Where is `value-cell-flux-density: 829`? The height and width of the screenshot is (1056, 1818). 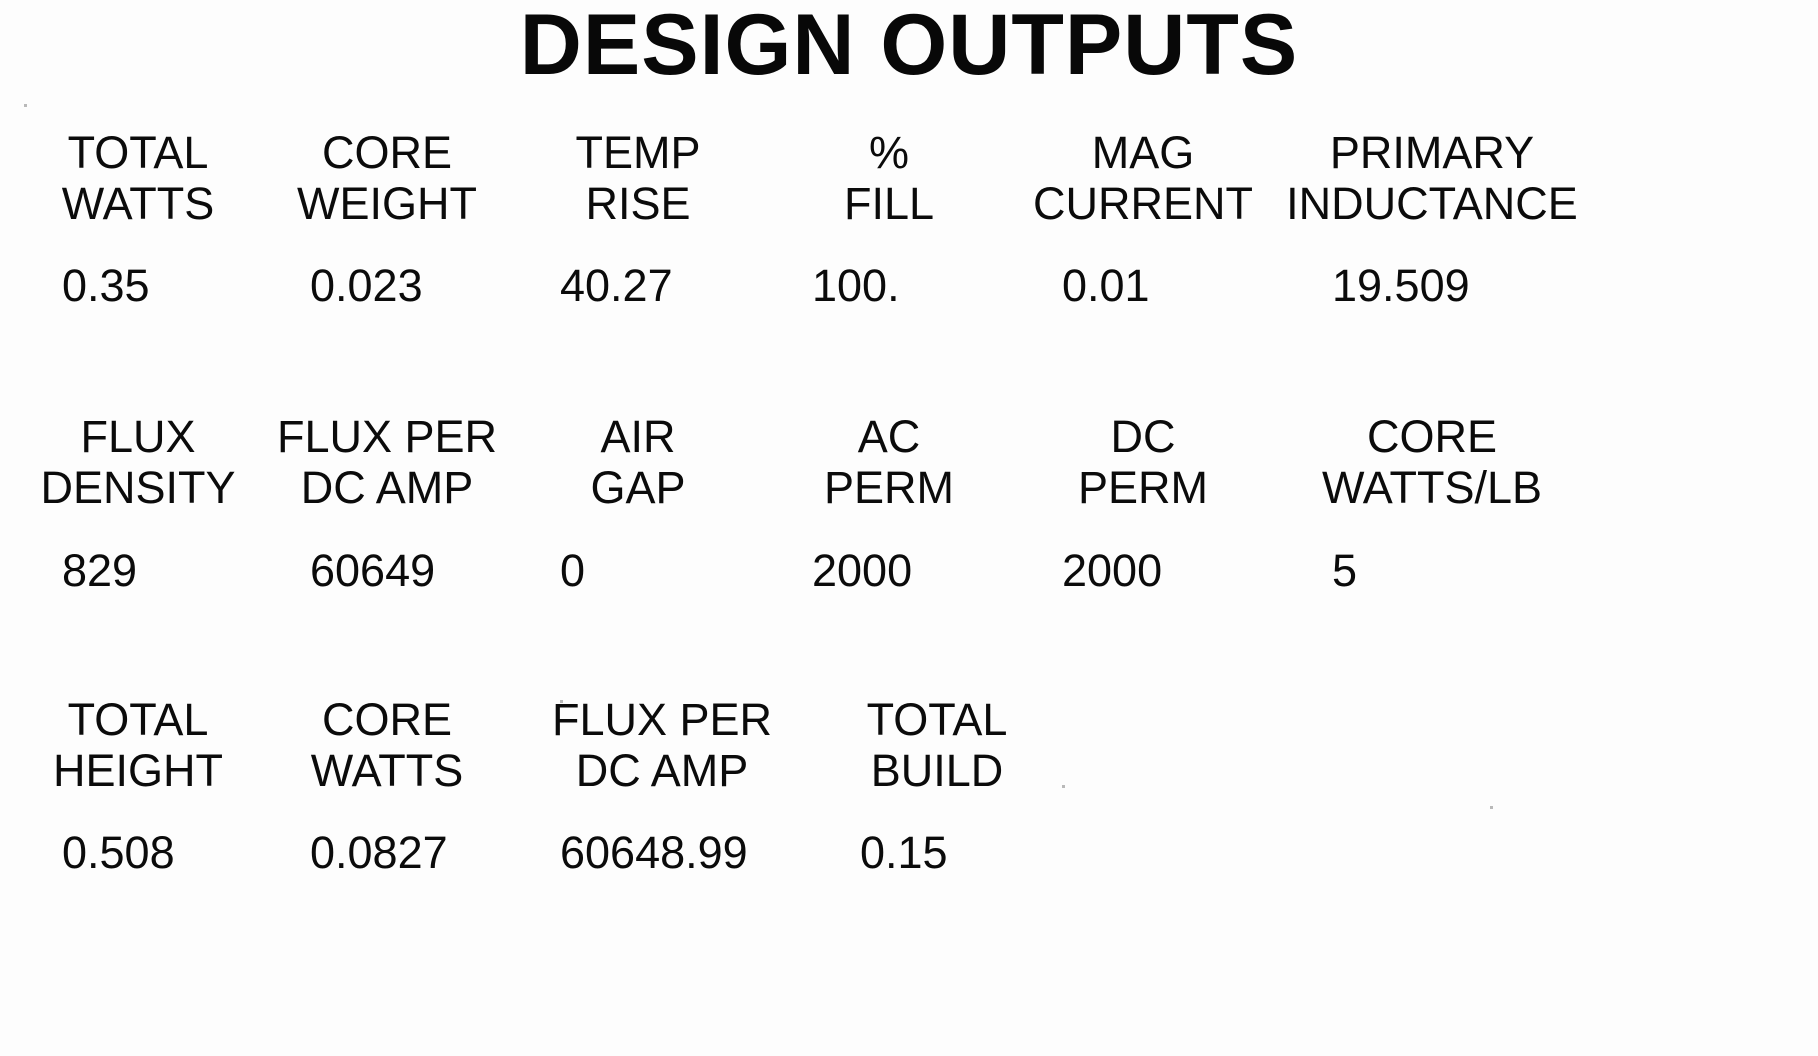 value-cell-flux-density: 829 is located at coordinates (138, 570).